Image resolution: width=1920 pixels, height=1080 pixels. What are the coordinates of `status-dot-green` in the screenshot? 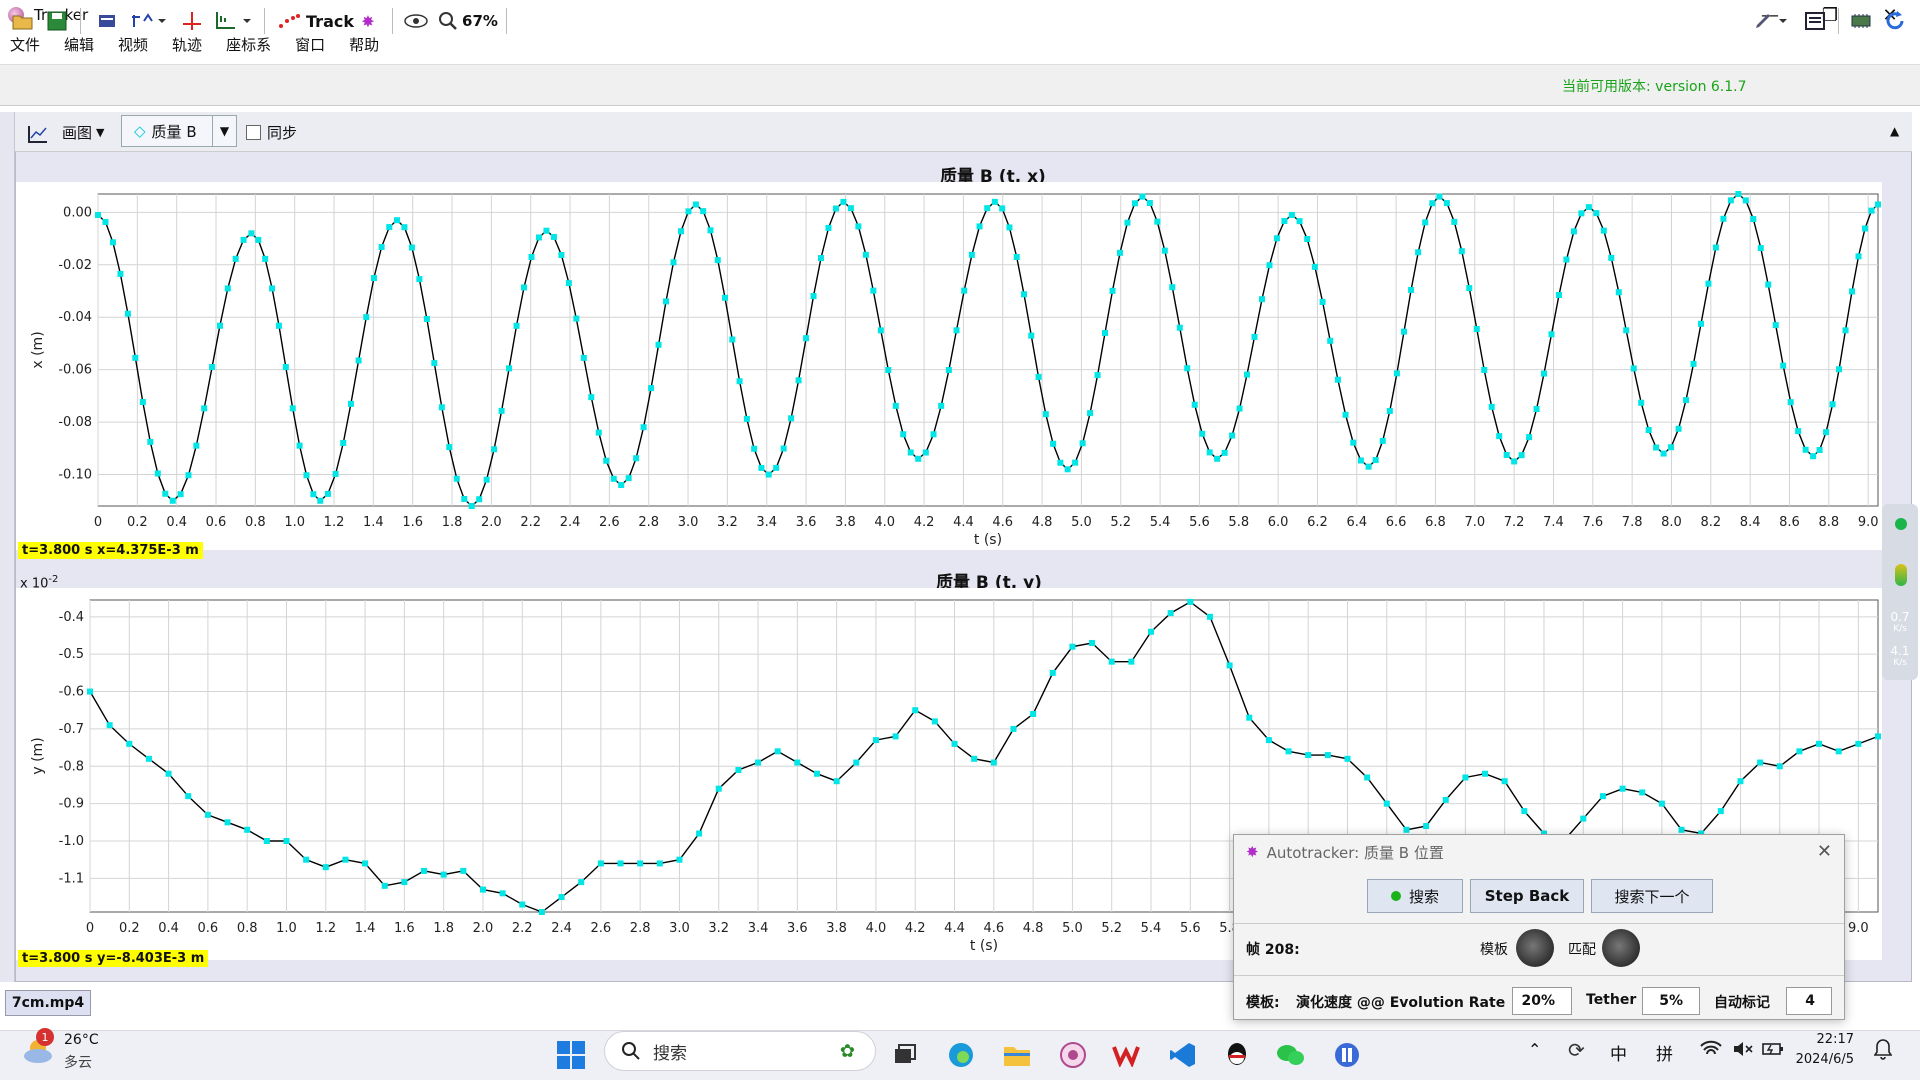 It's located at (1901, 524).